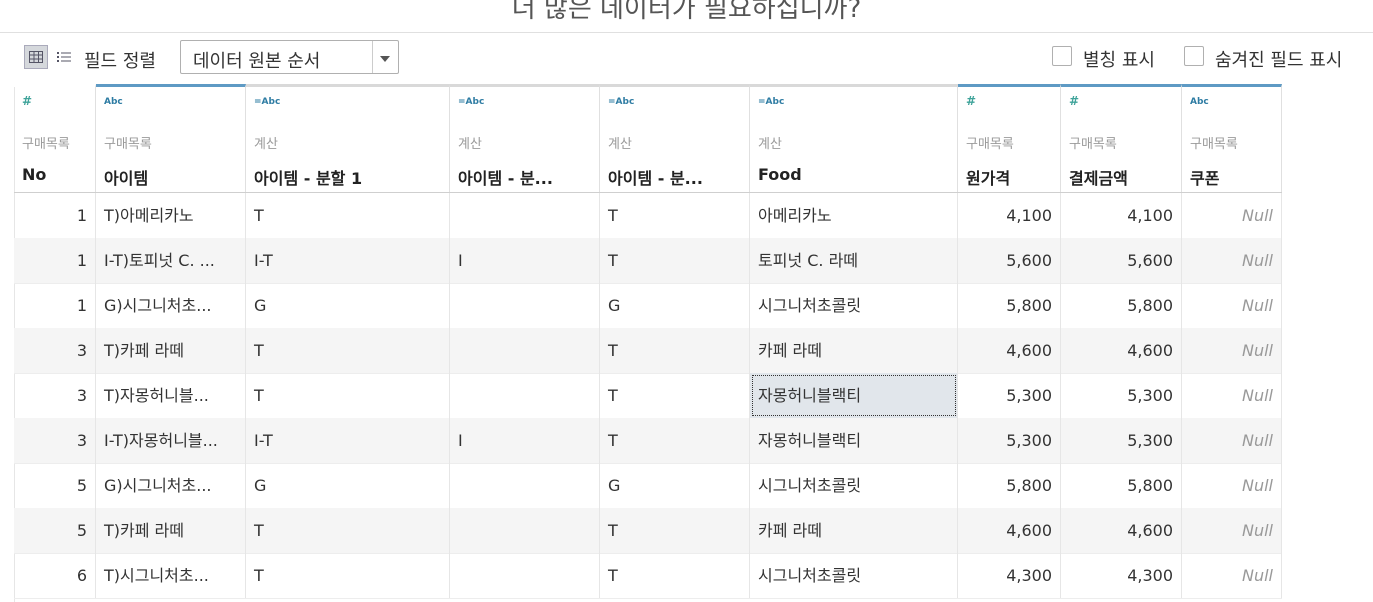 The height and width of the screenshot is (602, 1373). I want to click on cell-food: 토피넛 C. 라떼, so click(854, 260).